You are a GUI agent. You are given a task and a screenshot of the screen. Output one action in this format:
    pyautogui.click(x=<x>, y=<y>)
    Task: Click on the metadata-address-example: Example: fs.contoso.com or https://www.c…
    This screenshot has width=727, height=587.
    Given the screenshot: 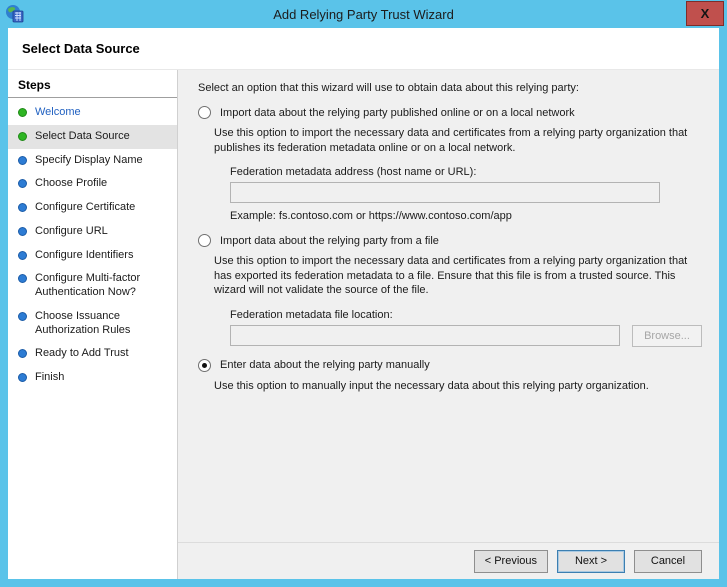 What is the action you would take?
    pyautogui.click(x=371, y=216)
    